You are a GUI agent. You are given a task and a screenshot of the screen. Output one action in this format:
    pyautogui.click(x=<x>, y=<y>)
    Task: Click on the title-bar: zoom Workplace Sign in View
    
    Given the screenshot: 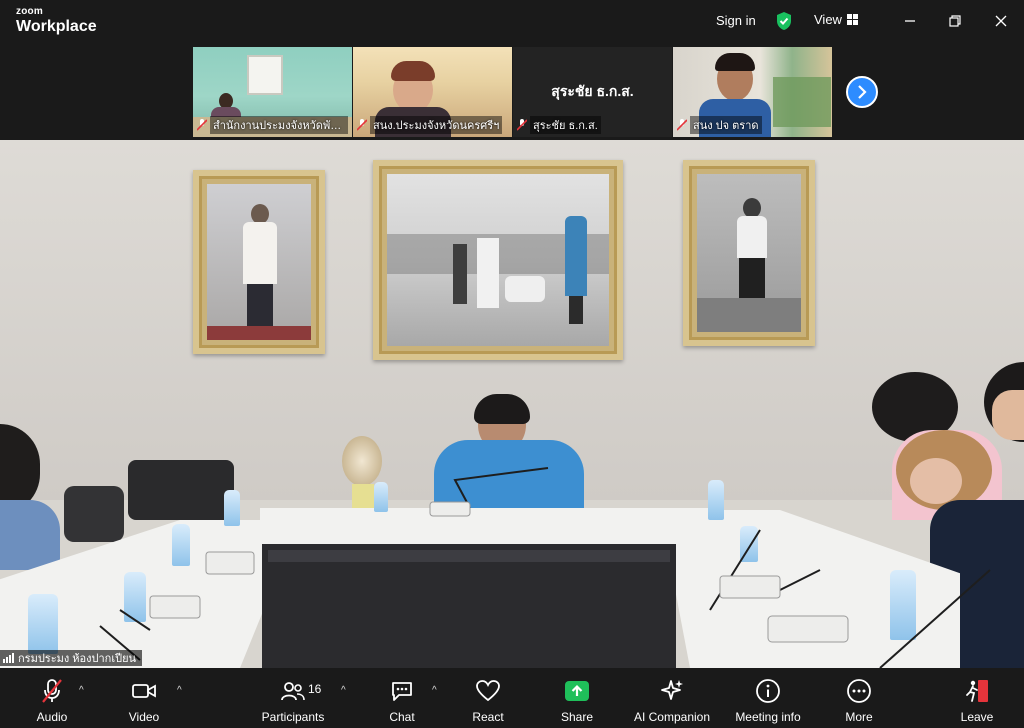 What is the action you would take?
    pyautogui.click(x=512, y=21)
    